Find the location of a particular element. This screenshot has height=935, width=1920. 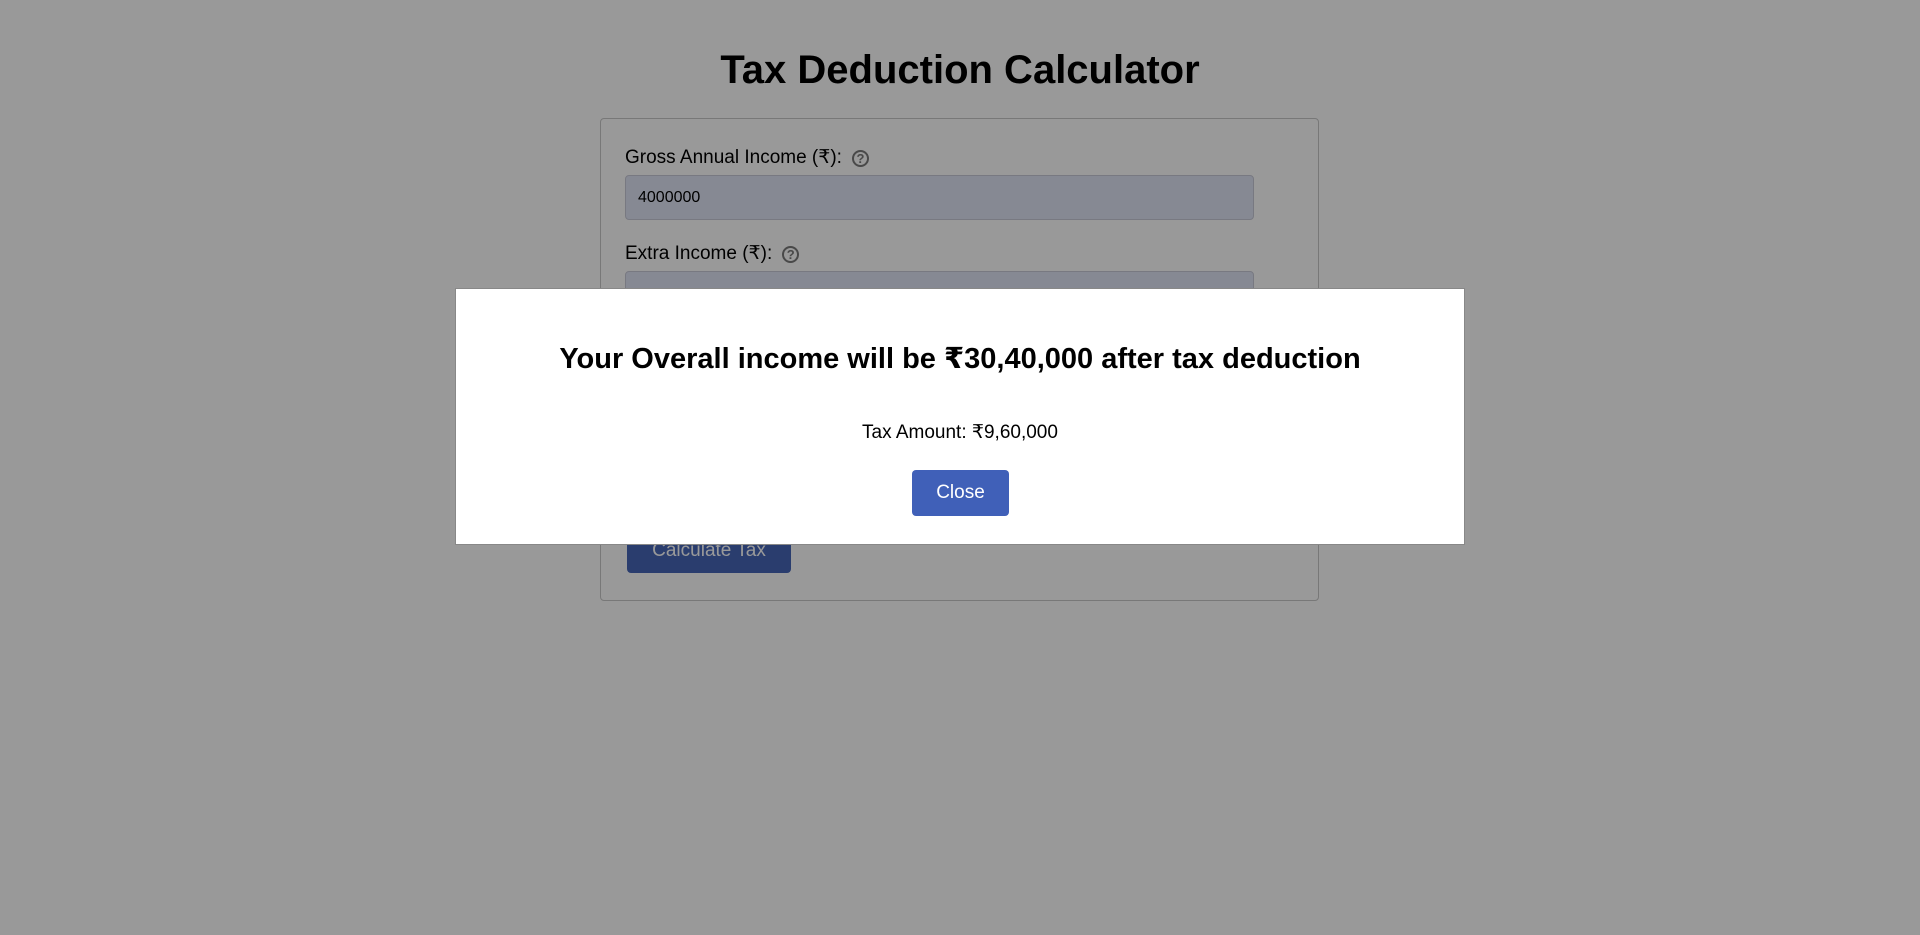

close-button: Close is located at coordinates (960, 493).